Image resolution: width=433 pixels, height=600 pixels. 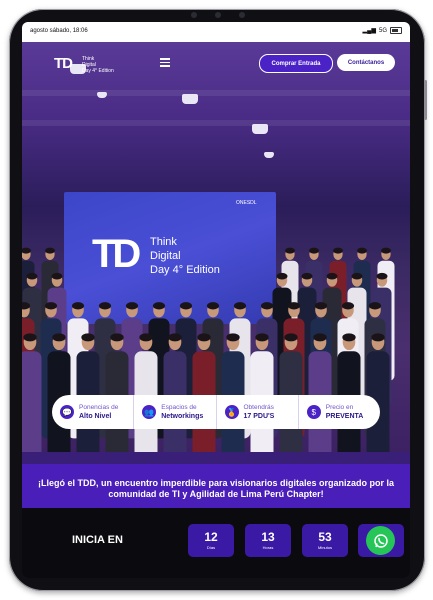 What do you see at coordinates (216, 32) in the screenshot?
I see `status-bar: agosto sábado, 18:06 ▂▄▆ 5G` at bounding box center [216, 32].